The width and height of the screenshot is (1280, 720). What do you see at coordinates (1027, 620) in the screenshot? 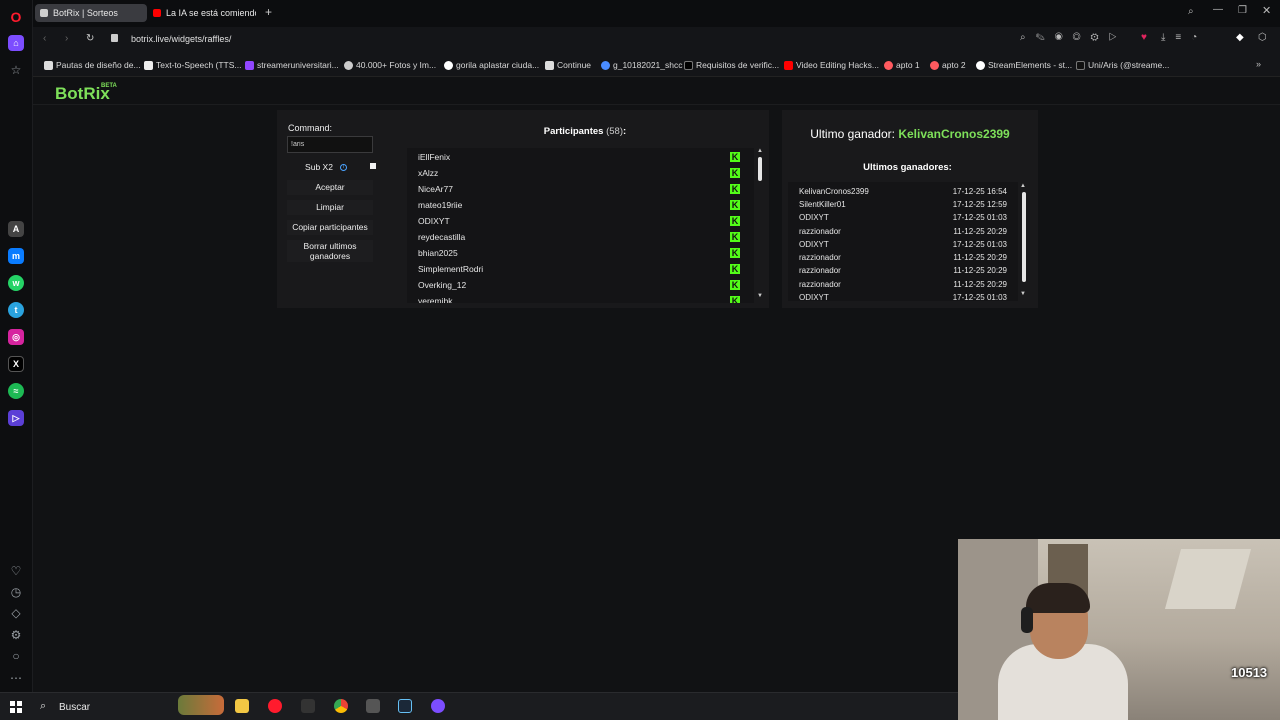
I see `headset-icon` at bounding box center [1027, 620].